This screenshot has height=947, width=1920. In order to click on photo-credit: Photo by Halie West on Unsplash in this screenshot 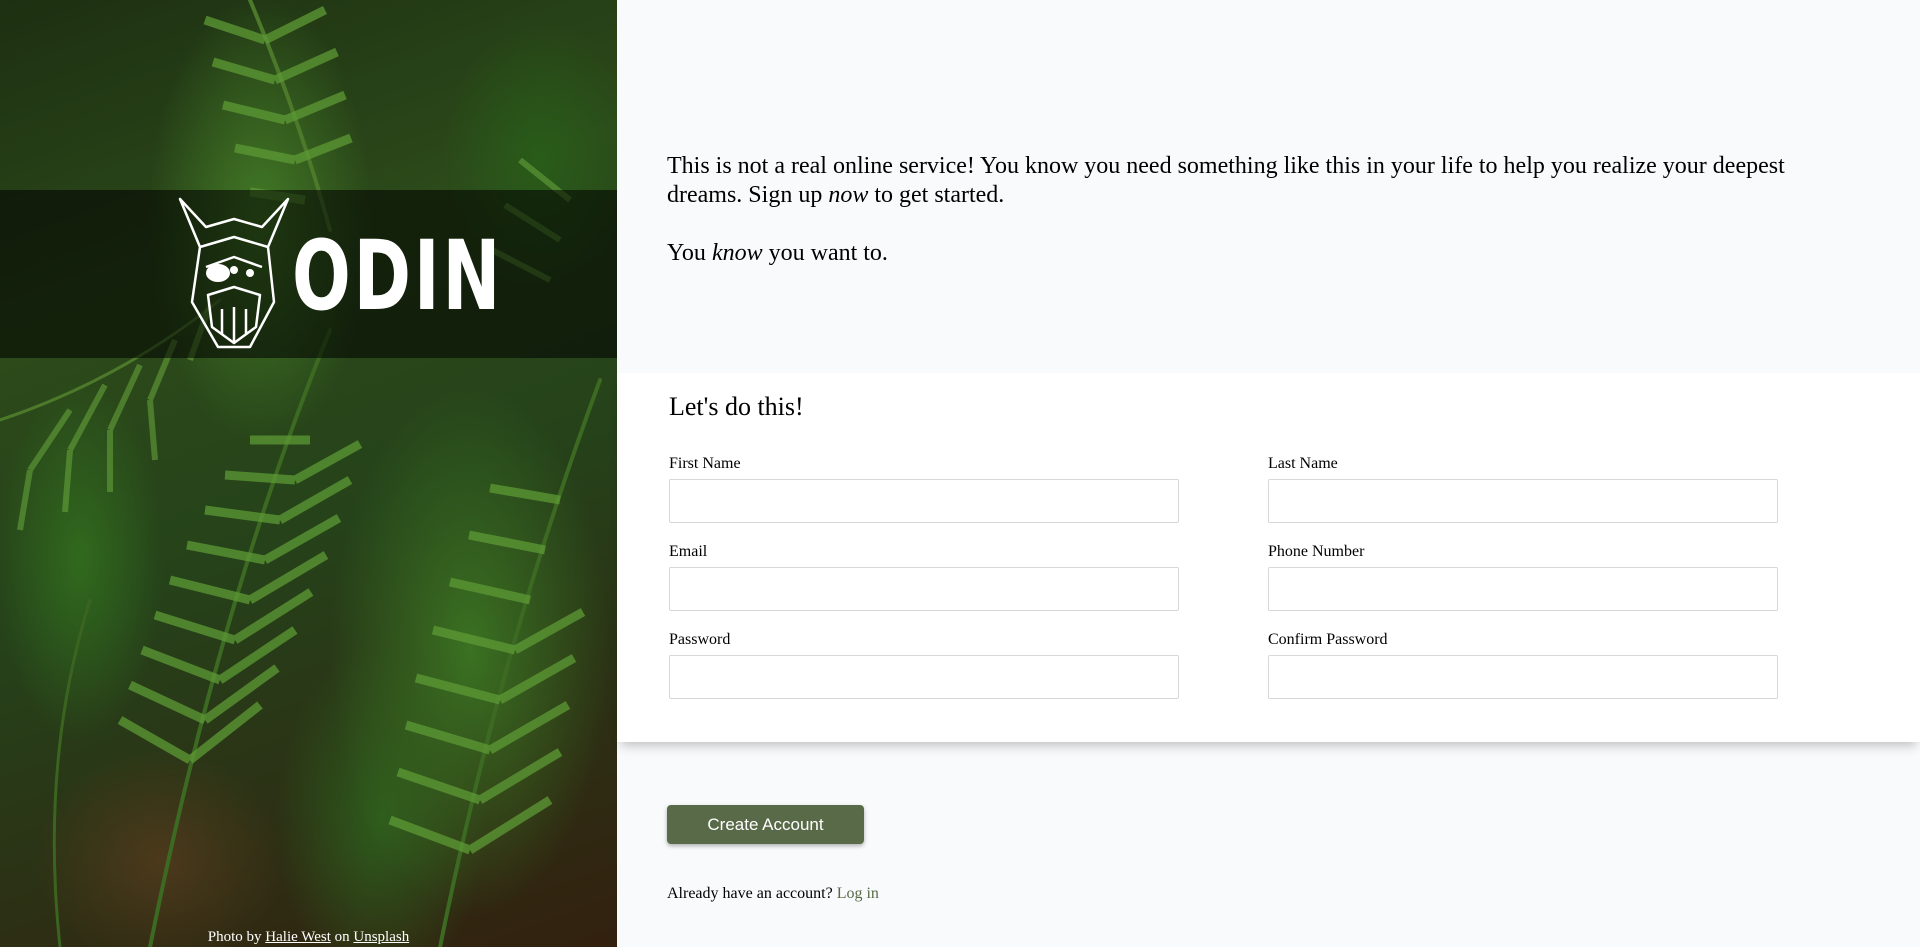, I will do `click(308, 938)`.